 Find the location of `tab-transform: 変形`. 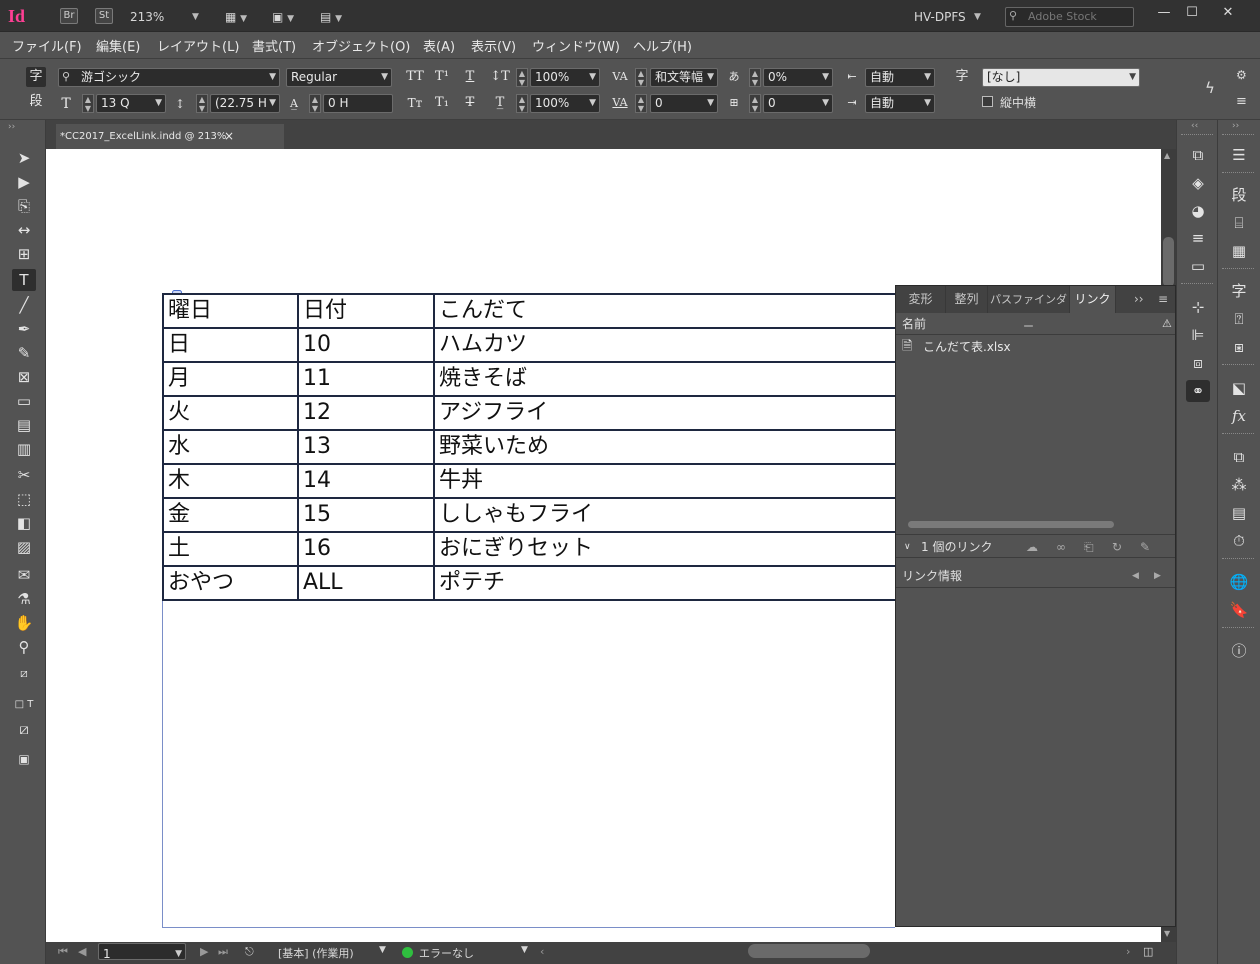

tab-transform: 変形 is located at coordinates (921, 299).